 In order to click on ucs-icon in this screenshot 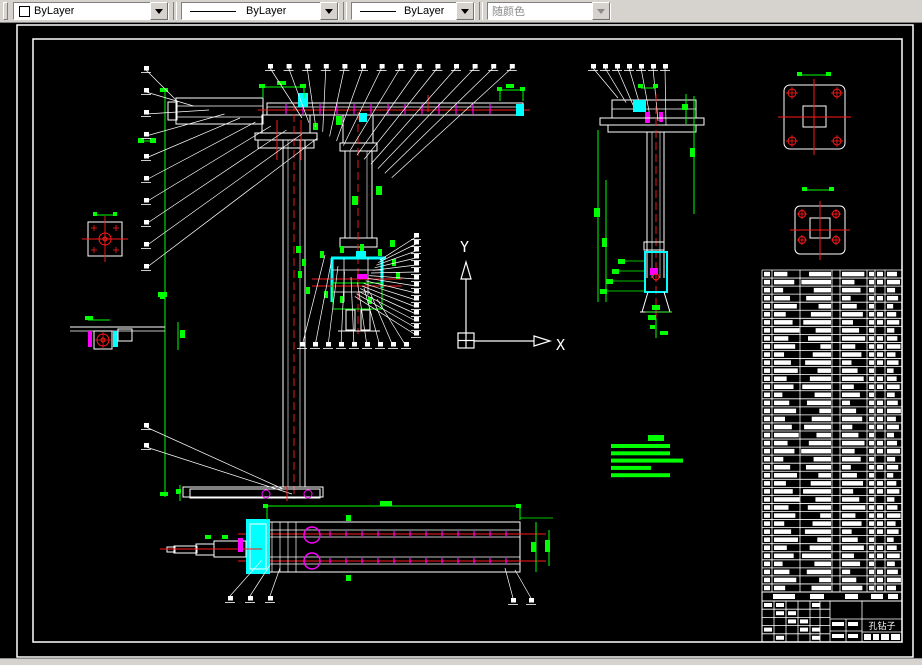, I will do `click(505, 304)`.